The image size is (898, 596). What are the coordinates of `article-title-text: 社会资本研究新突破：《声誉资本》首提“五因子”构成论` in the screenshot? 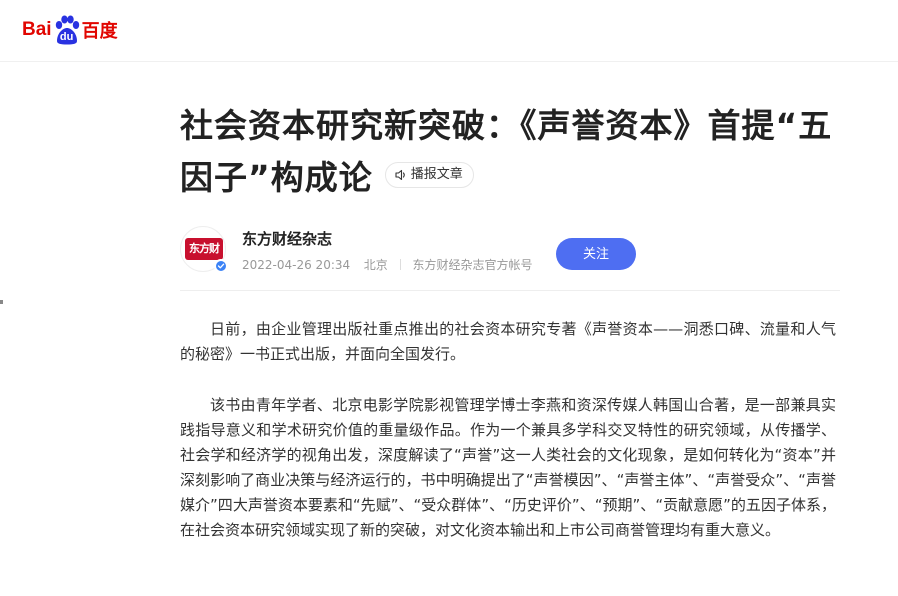 It's located at (506, 151).